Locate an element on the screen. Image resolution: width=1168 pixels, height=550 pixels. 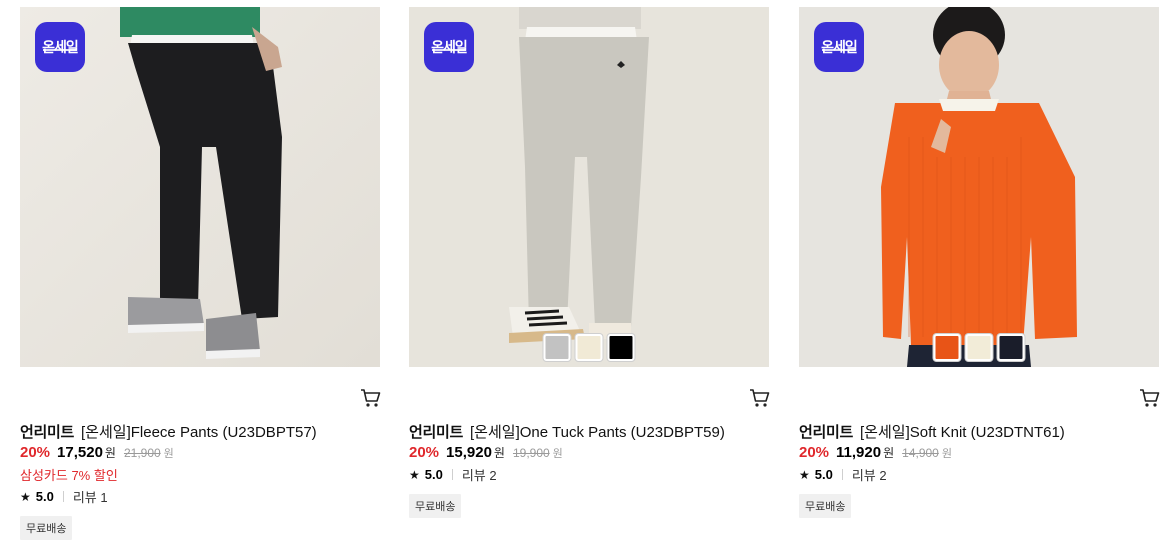
product-name: [온세일]One Tuck Pants (U23DBPT59) is located at coordinates (597, 432).